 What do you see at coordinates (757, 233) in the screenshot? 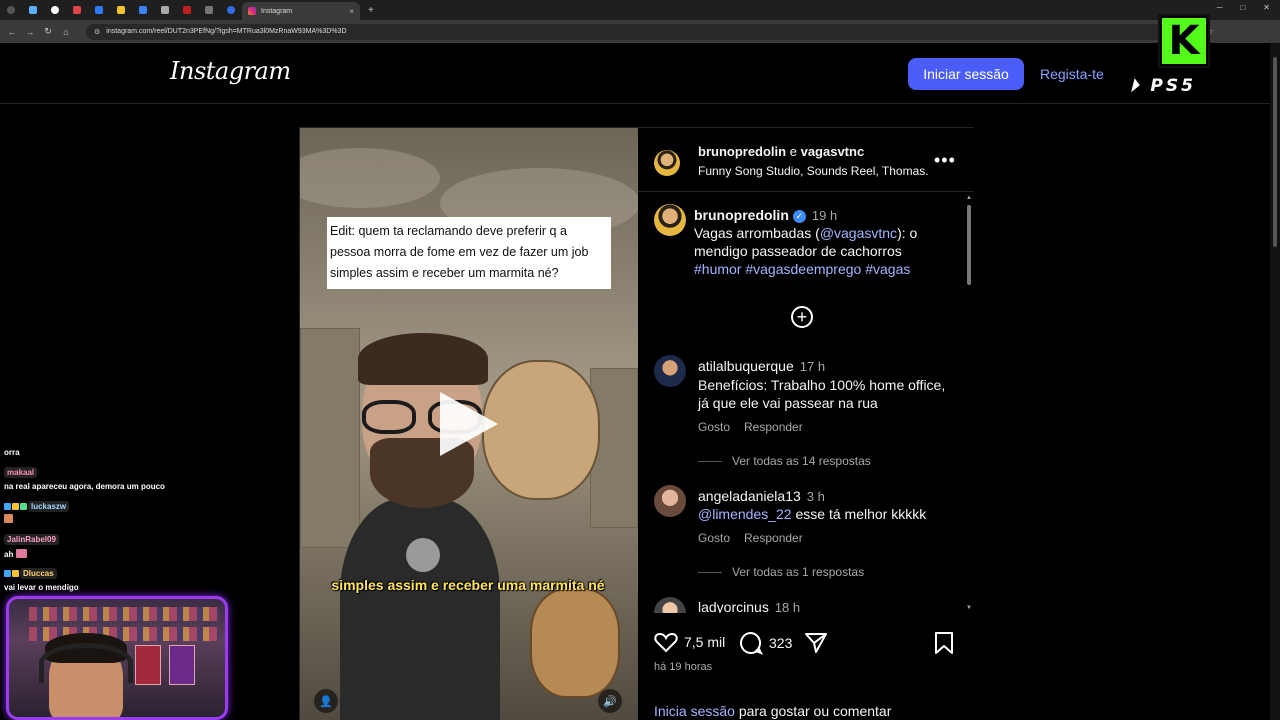
I see `caption-text-part: Vagas arrombadas (` at bounding box center [757, 233].